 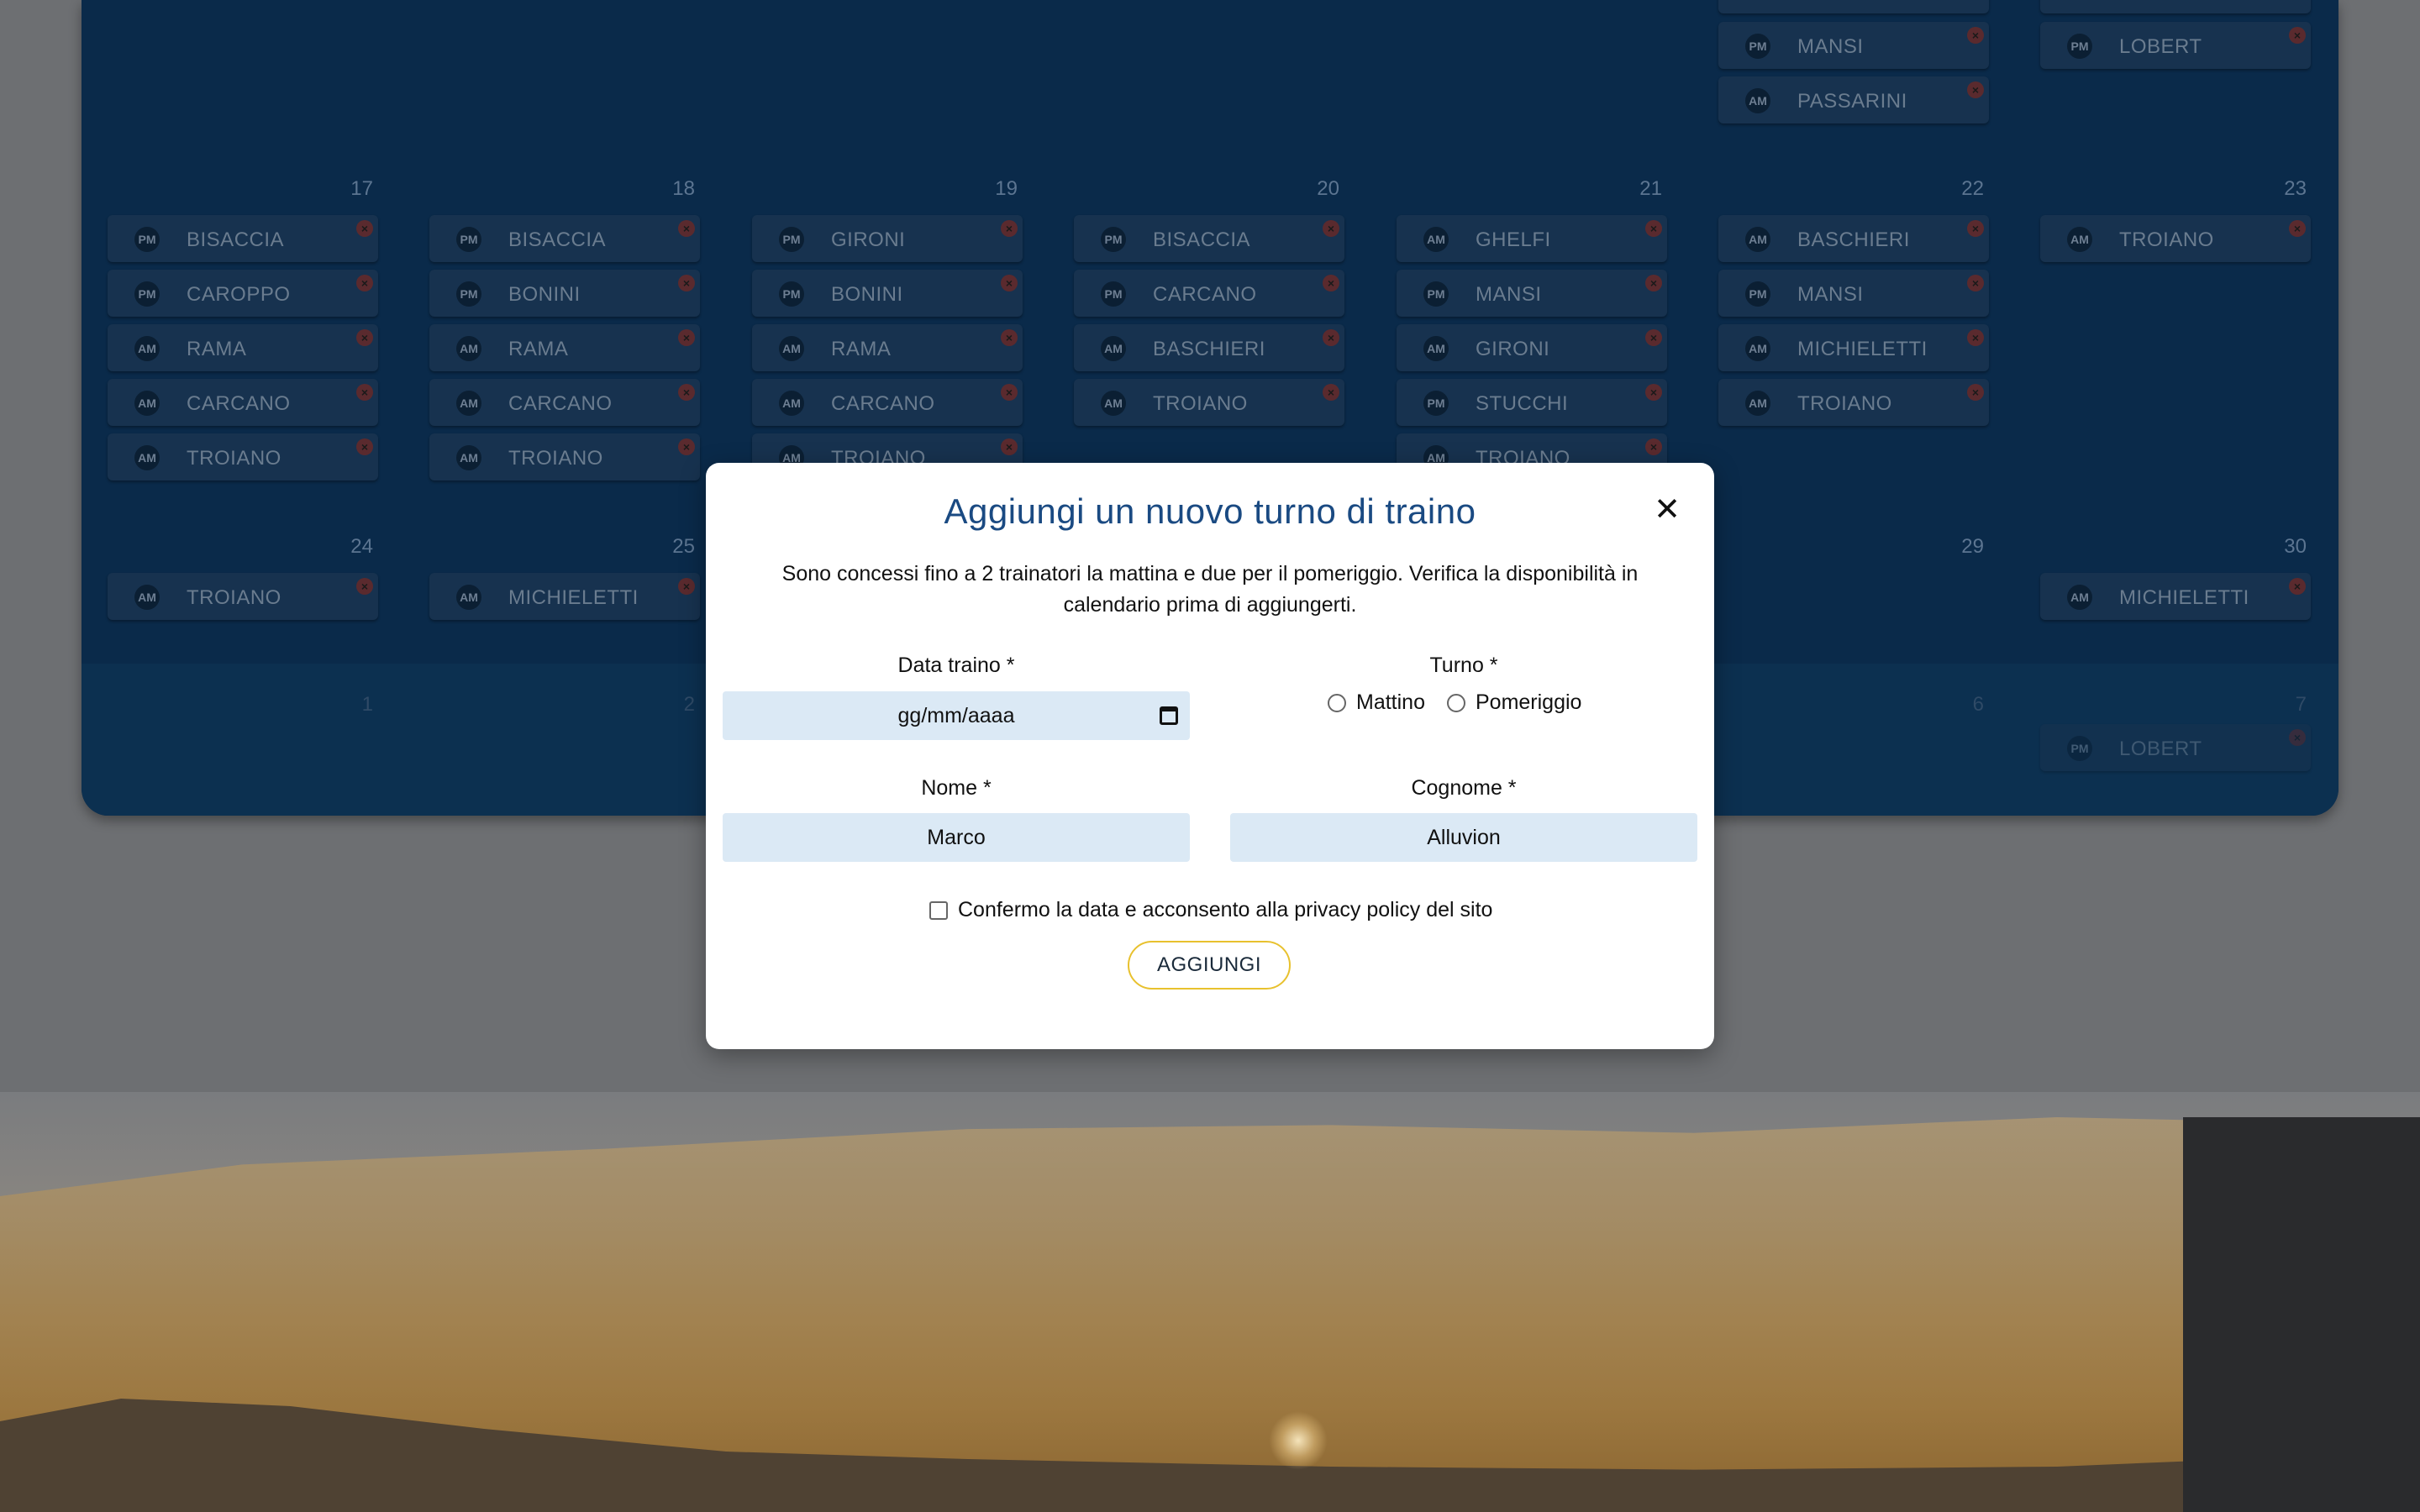 What do you see at coordinates (1209, 965) in the screenshot?
I see `add-button: AGGIUNGI` at bounding box center [1209, 965].